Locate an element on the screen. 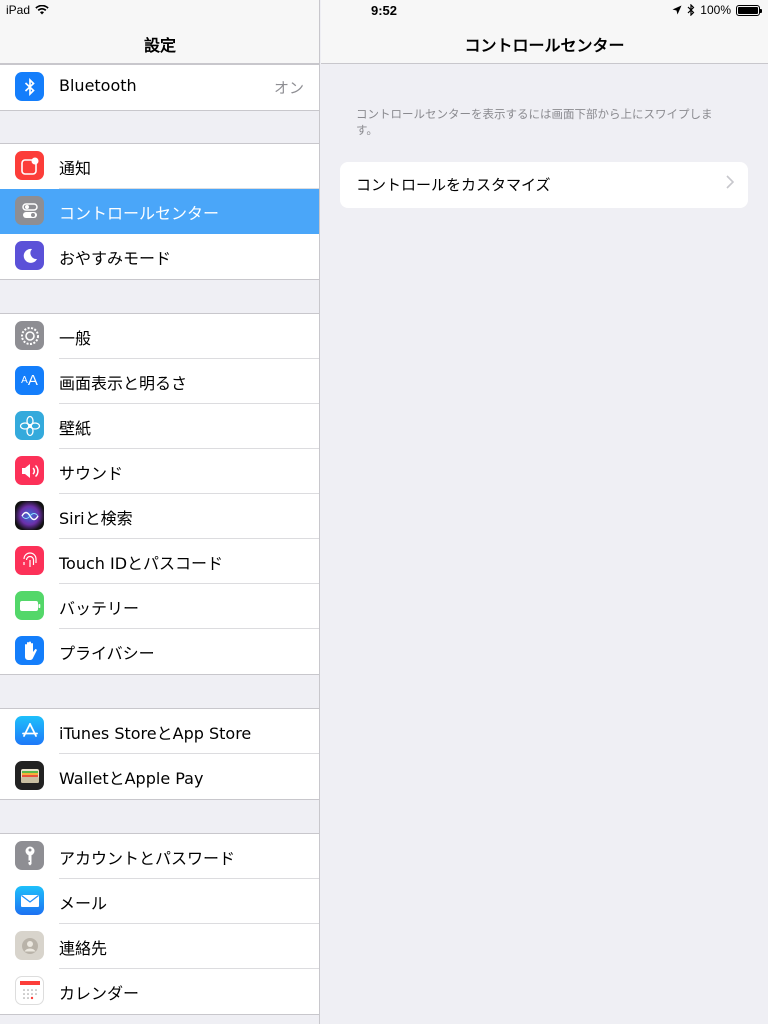  status-bar: iPad 9:52 100% is located at coordinates (384, 10).